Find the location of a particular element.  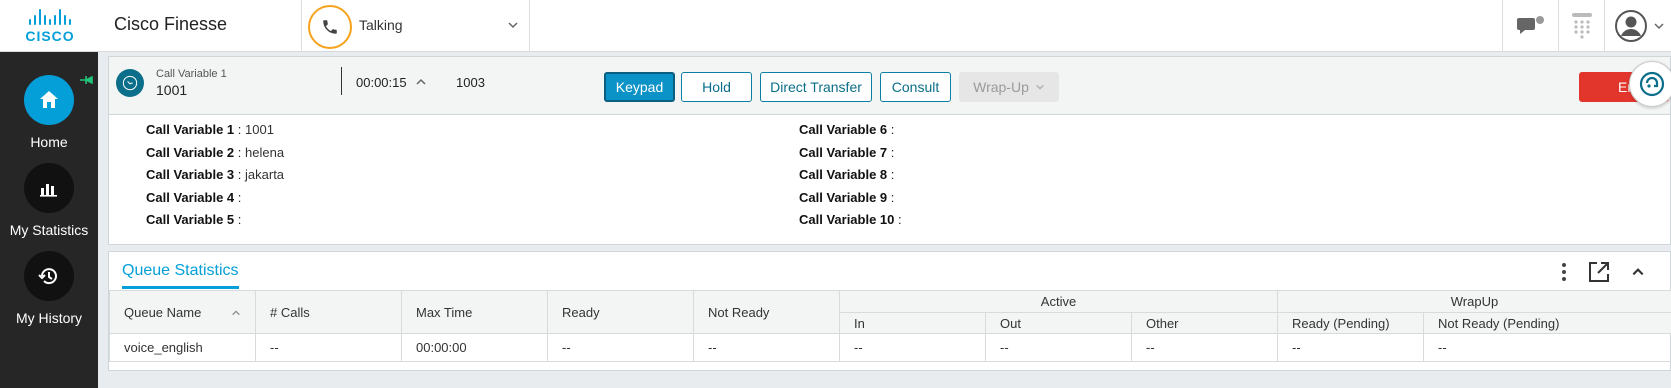

column-header-max-time: Max Time is located at coordinates (474, 312).